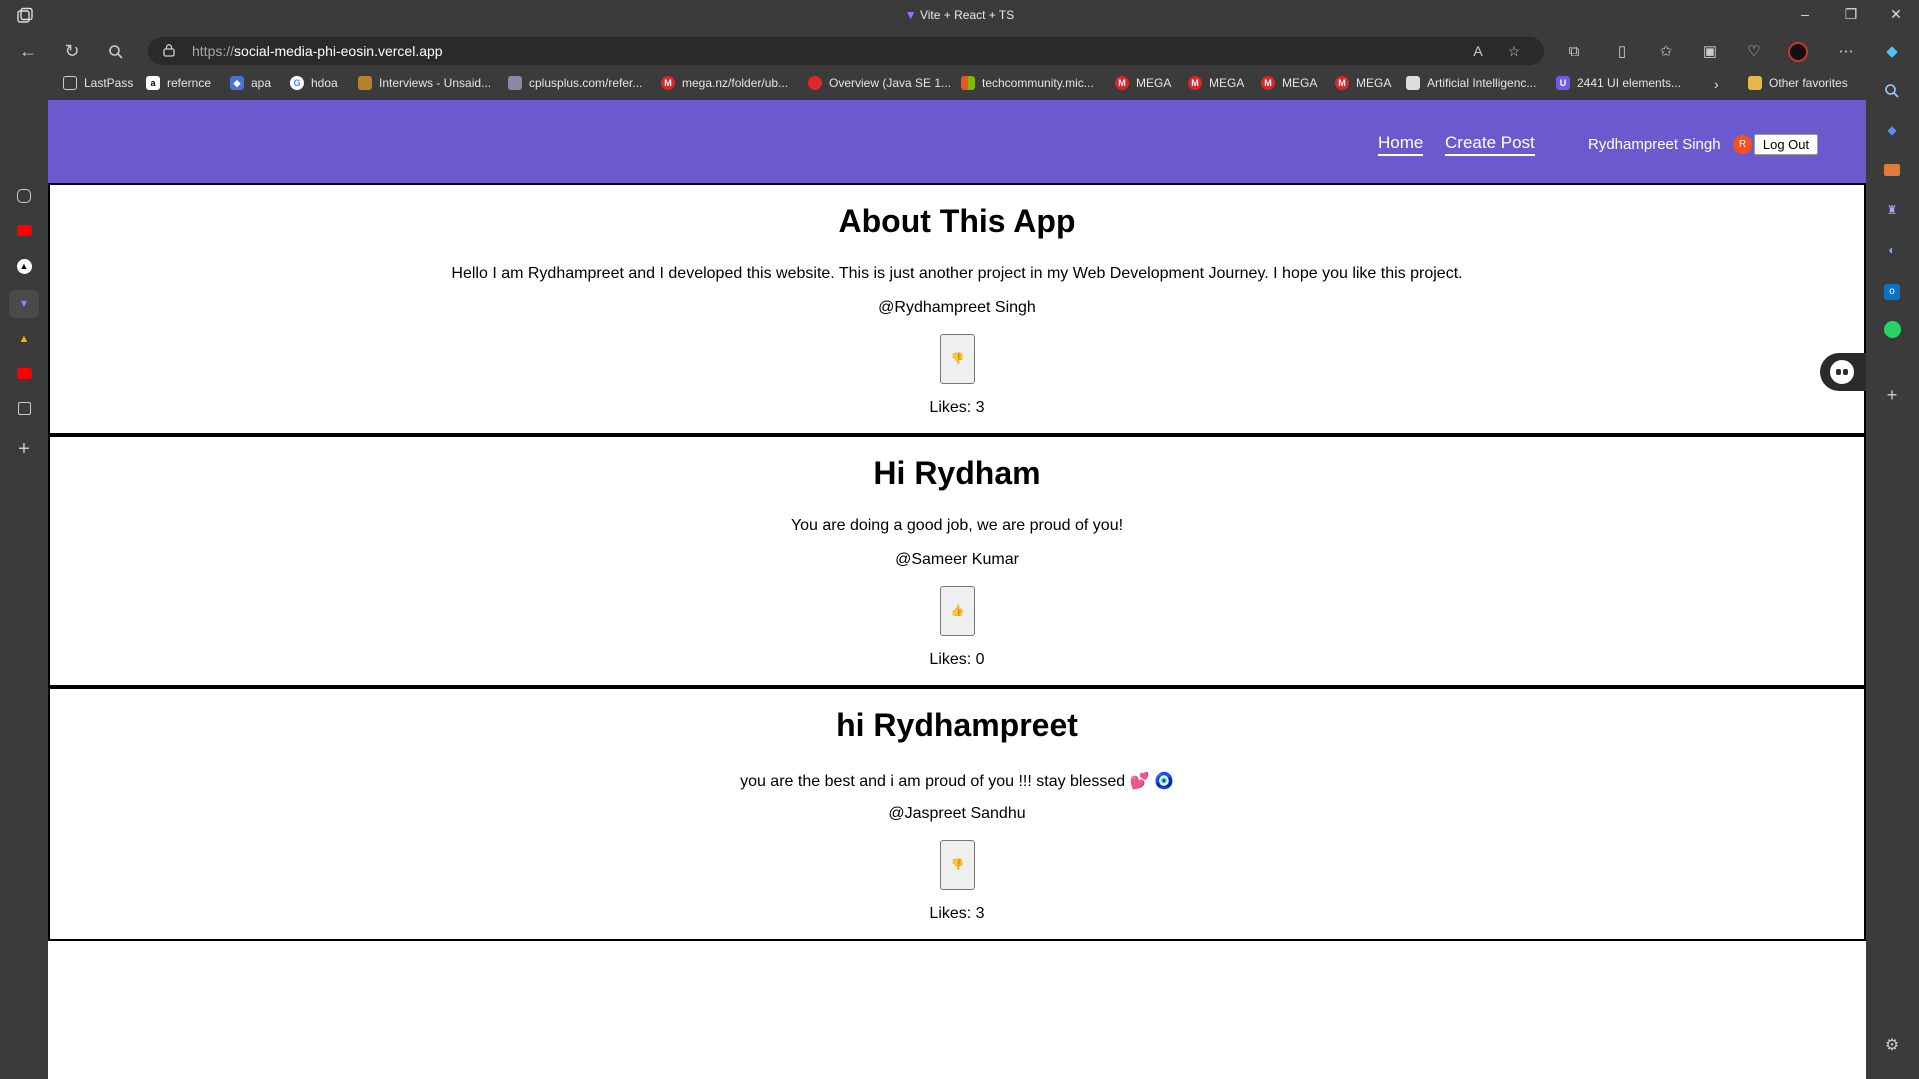 The height and width of the screenshot is (1079, 1919). Describe the element at coordinates (959, 16) in the screenshot. I see `browser-title-bar: ▼ Vite + React + TS – ❐ ✕` at that location.